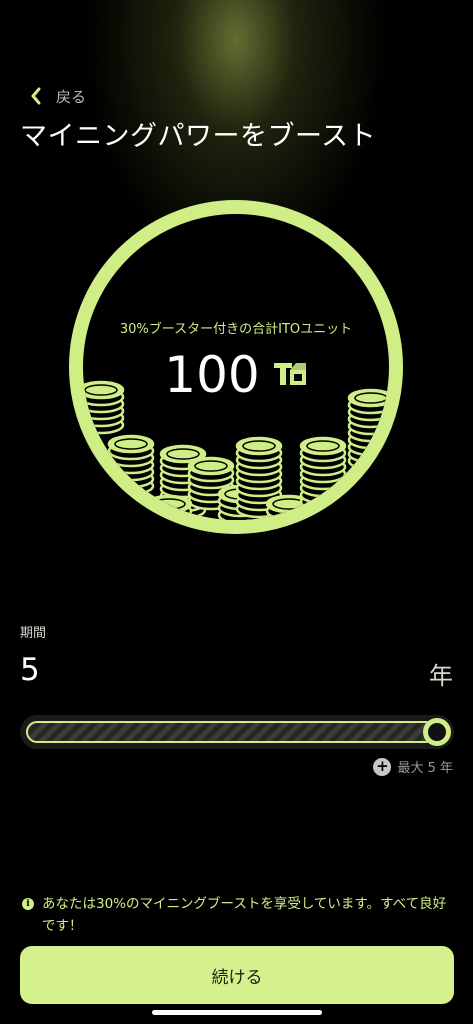 This screenshot has width=473, height=1024. I want to click on period-label: 期間, so click(33, 633).